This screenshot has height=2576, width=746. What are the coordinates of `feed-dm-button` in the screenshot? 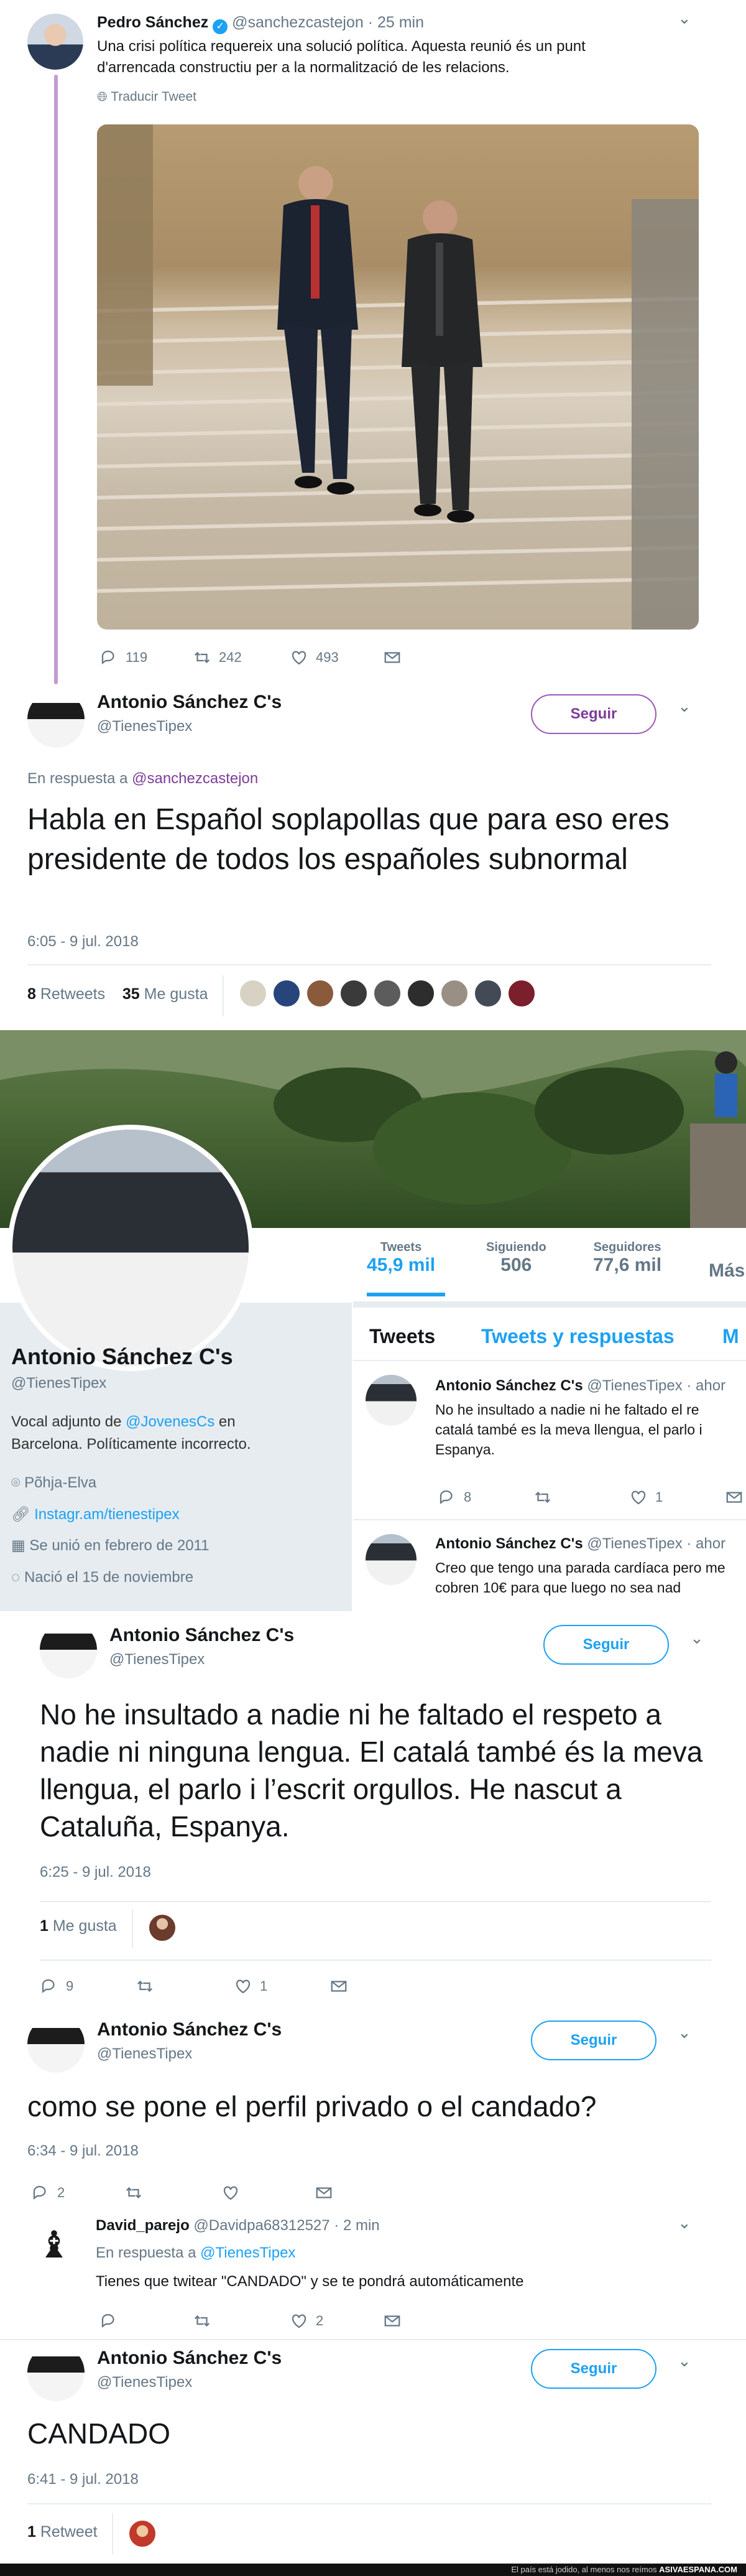 It's located at (734, 1497).